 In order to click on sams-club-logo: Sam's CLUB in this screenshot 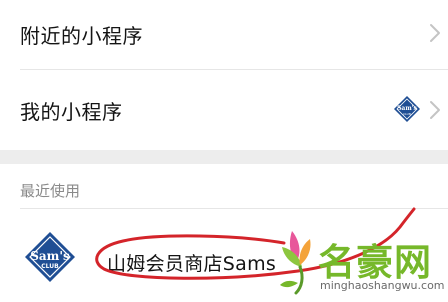, I will do `click(50, 257)`.